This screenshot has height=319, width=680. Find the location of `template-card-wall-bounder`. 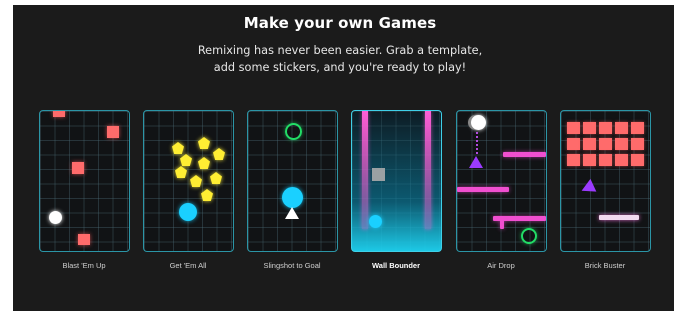

template-card-wall-bounder is located at coordinates (396, 181).